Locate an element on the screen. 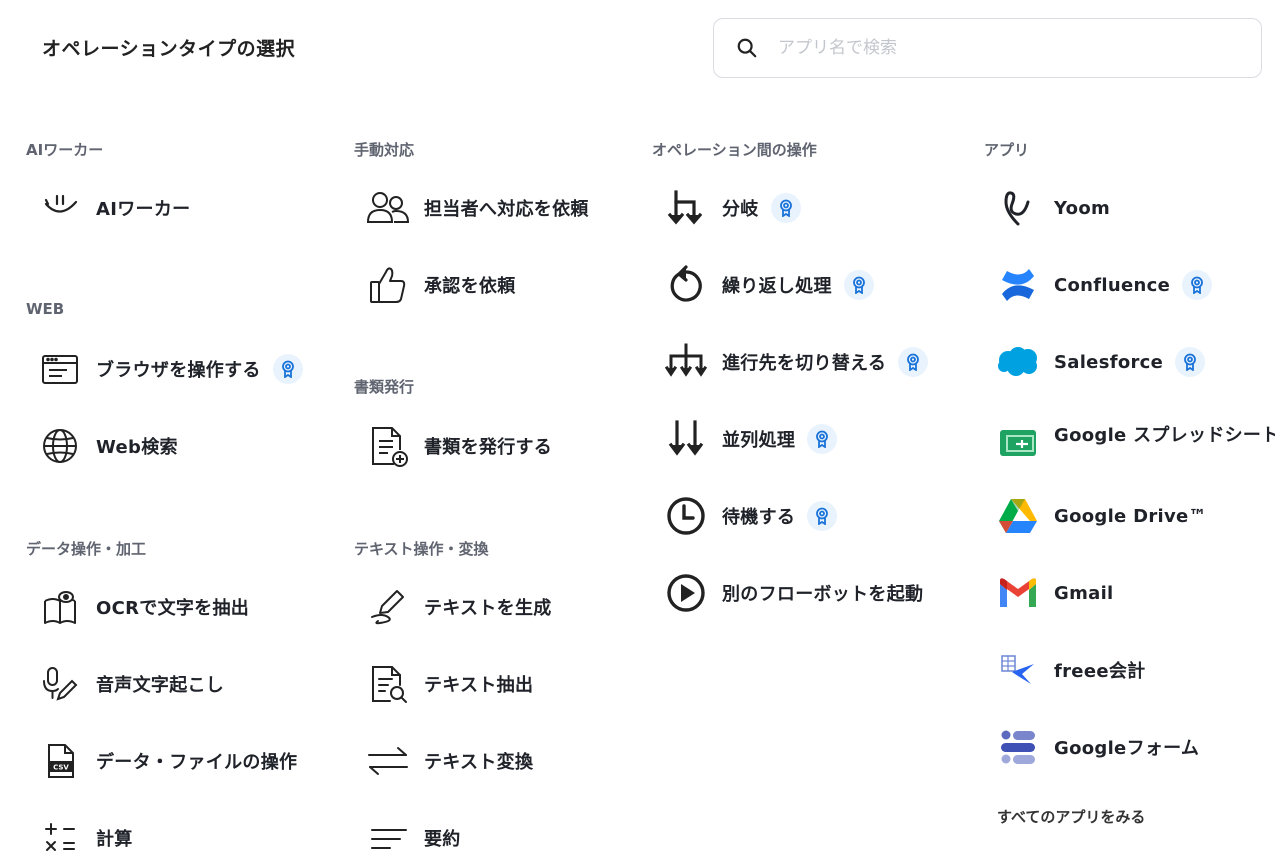 This screenshot has height=858, width=1275. op-convert-text: テキスト変換 is located at coordinates (449, 761).